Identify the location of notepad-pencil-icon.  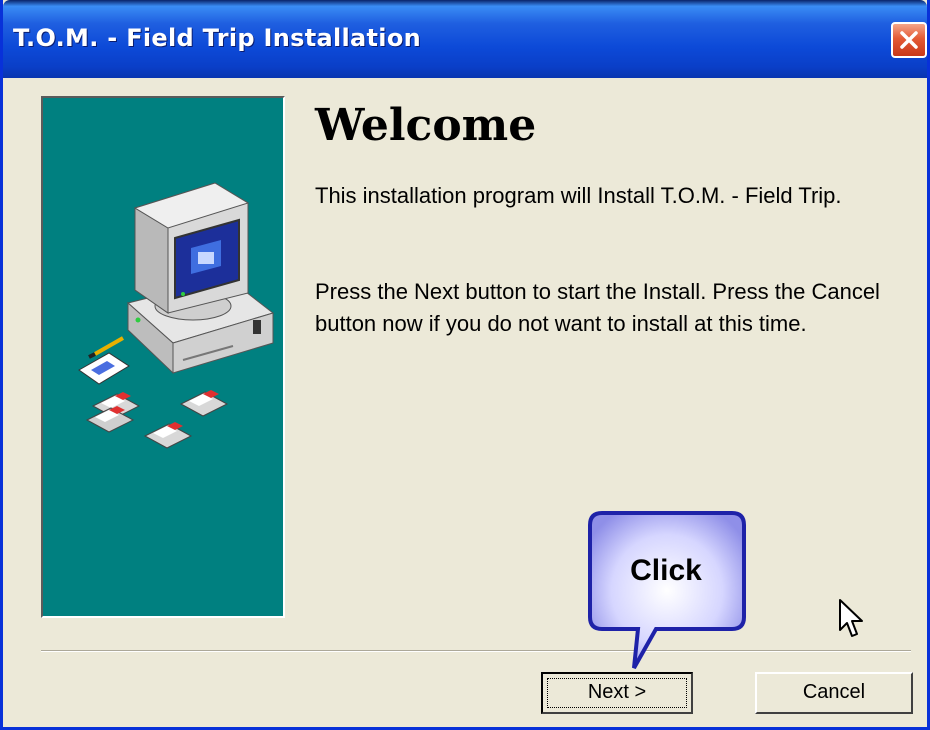
(104, 360).